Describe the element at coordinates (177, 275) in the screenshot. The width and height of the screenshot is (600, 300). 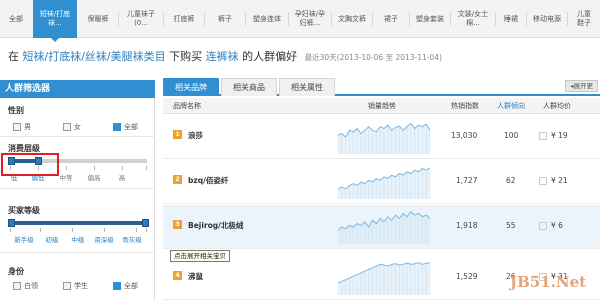
I see `rank-badge: 4` at that location.